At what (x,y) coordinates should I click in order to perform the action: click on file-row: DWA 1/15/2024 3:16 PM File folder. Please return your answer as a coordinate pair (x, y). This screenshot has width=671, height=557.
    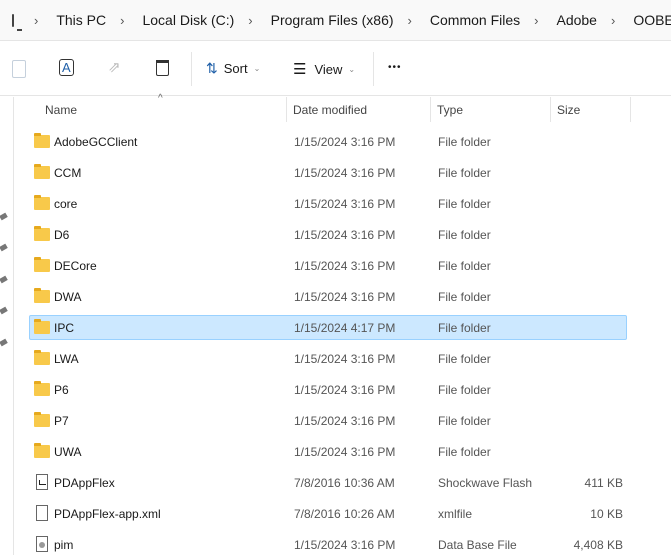
    Looking at the image, I should click on (328, 296).